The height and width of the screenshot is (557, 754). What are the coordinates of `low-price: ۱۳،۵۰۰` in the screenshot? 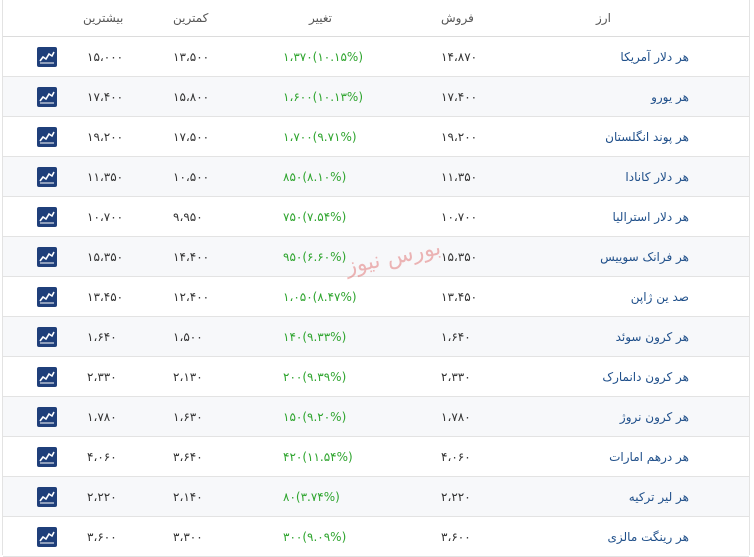 It's located at (191, 57).